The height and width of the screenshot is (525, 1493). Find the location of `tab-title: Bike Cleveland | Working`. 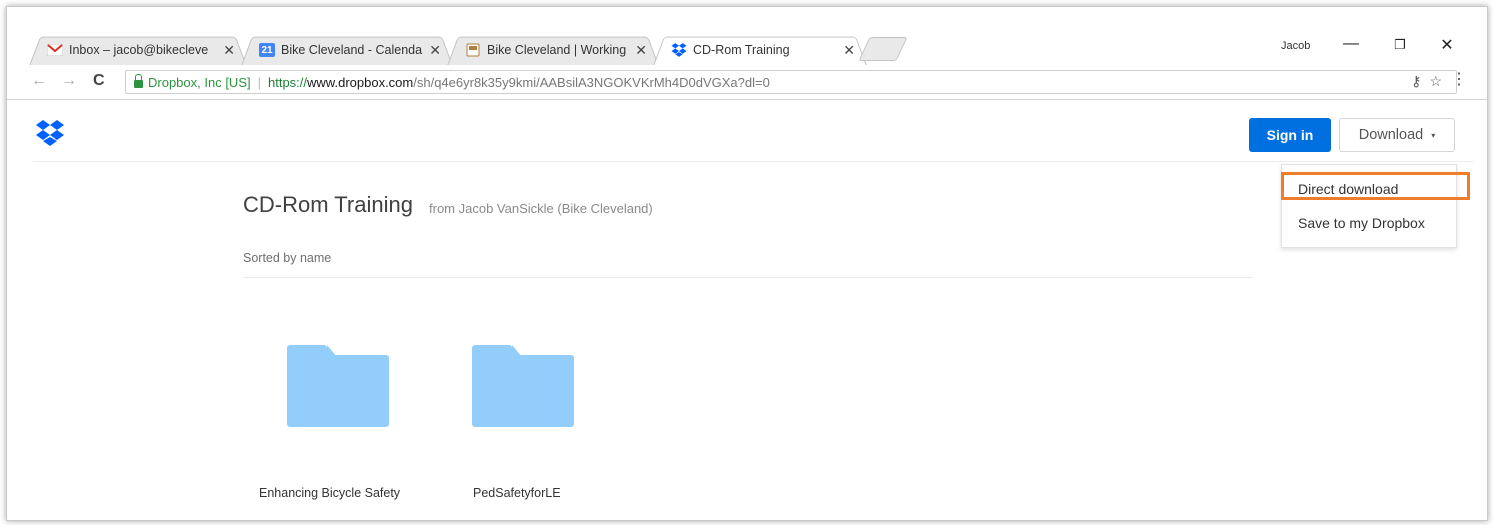

tab-title: Bike Cleveland | Working is located at coordinates (557, 50).